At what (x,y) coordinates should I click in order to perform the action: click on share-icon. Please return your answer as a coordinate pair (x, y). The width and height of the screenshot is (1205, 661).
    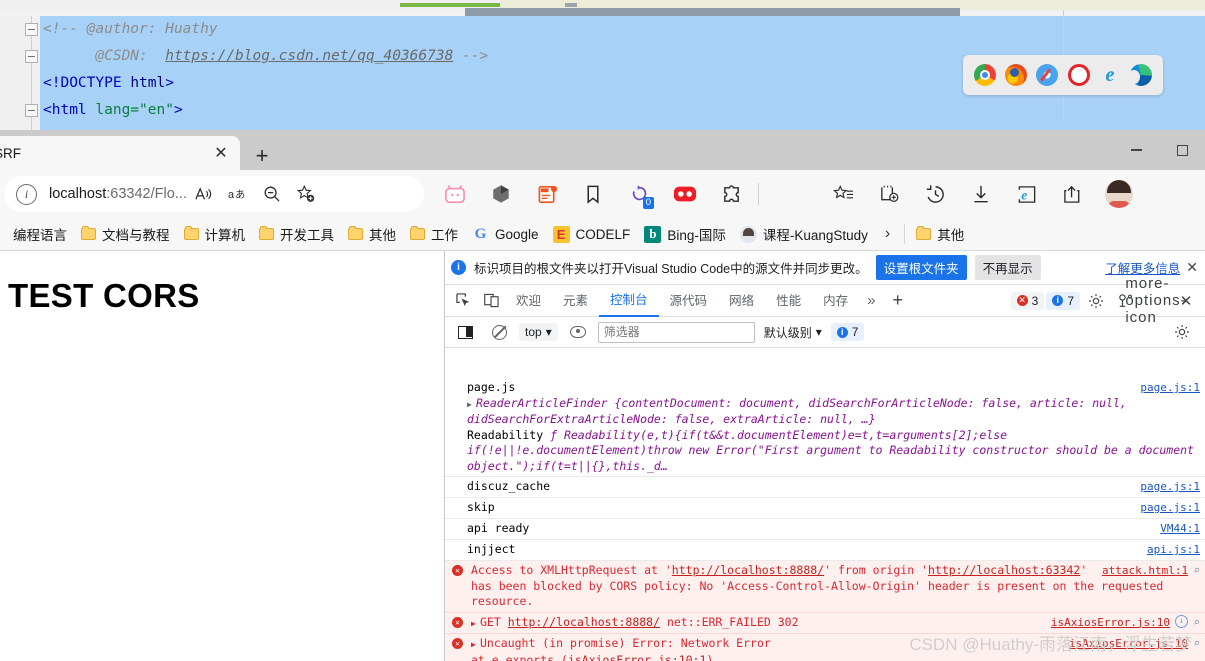
    Looking at the image, I should click on (1073, 194).